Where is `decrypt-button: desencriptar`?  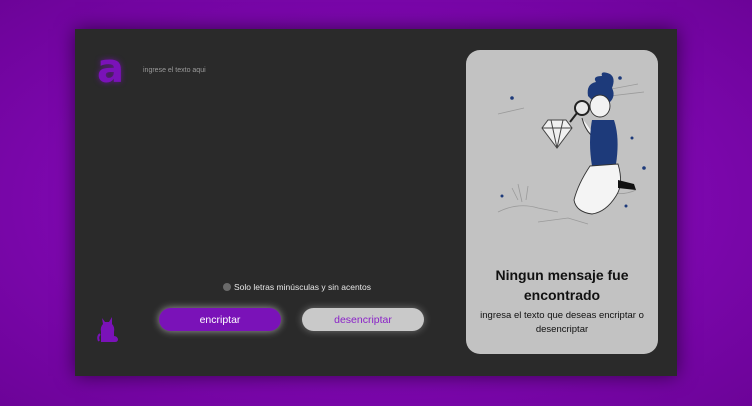 decrypt-button: desencriptar is located at coordinates (363, 319).